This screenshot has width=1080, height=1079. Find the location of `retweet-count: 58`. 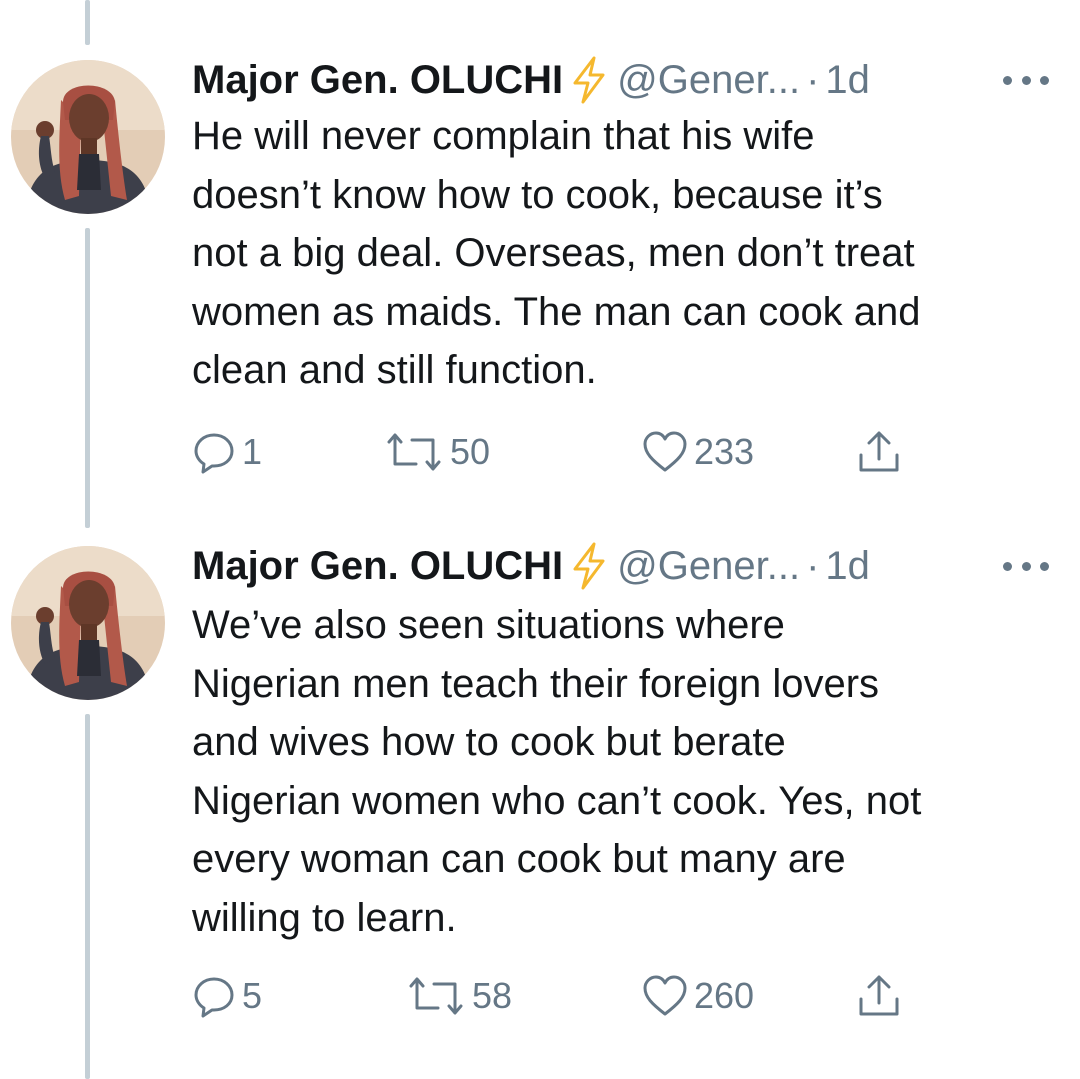

retweet-count: 58 is located at coordinates (492, 995).